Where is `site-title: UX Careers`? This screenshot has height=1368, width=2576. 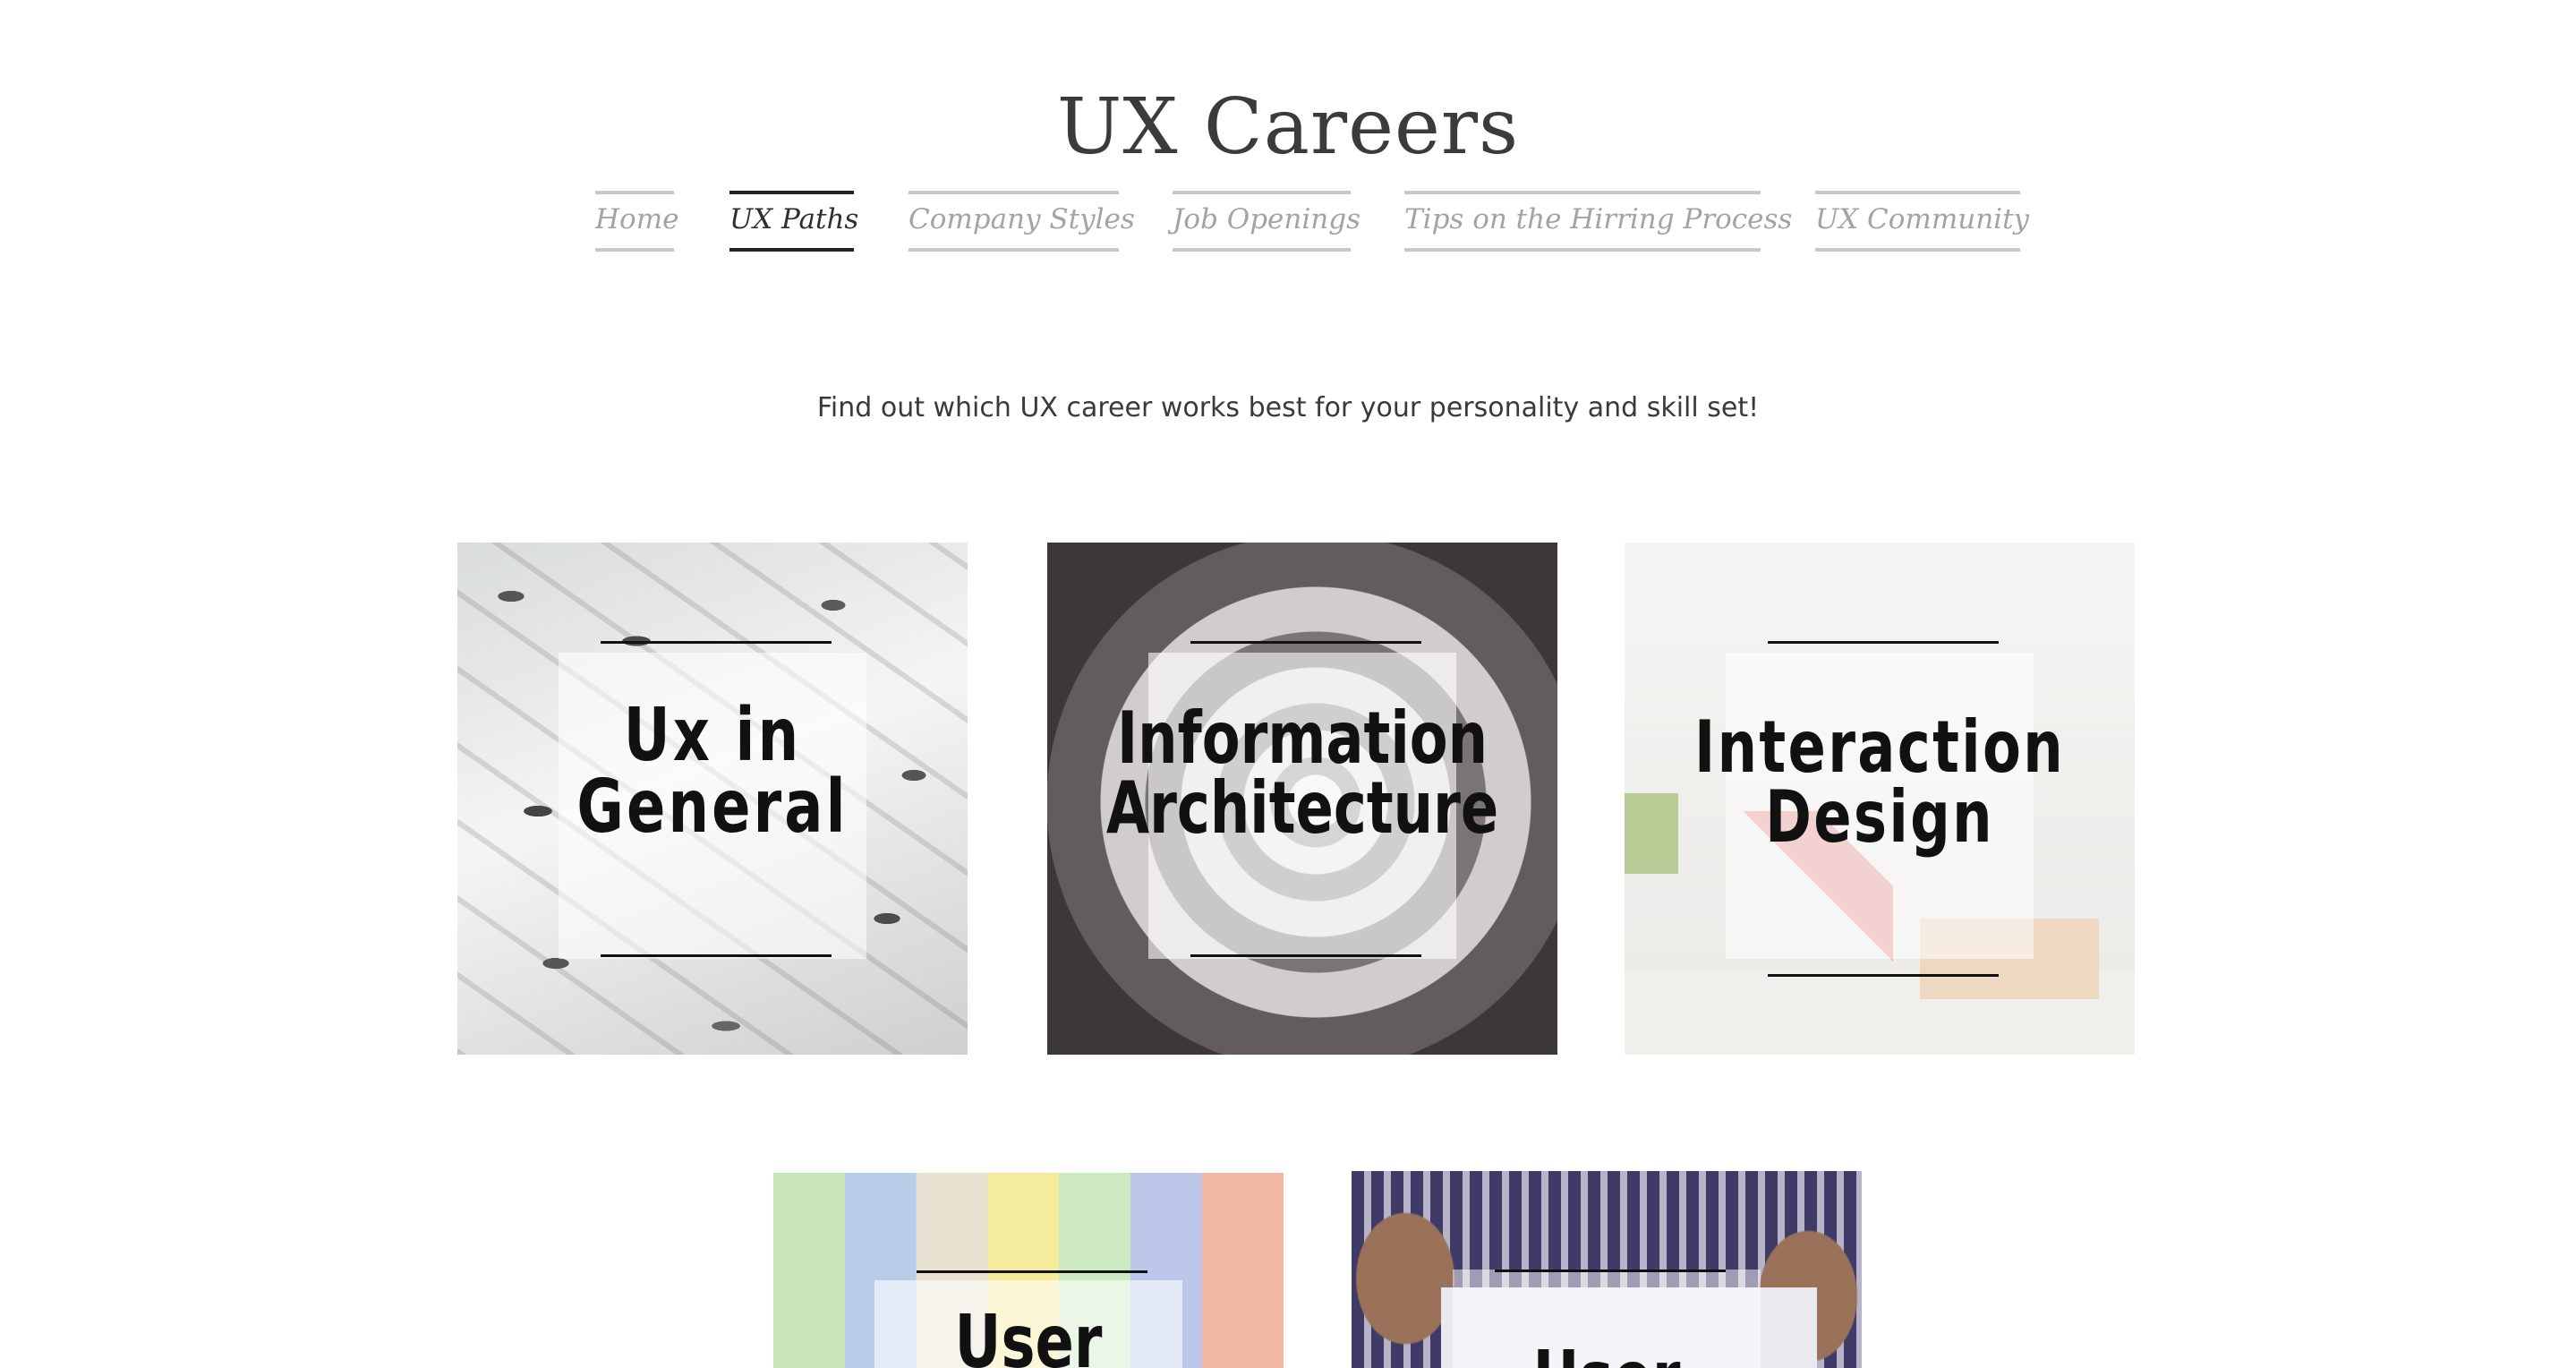
site-title: UX Careers is located at coordinates (1288, 127).